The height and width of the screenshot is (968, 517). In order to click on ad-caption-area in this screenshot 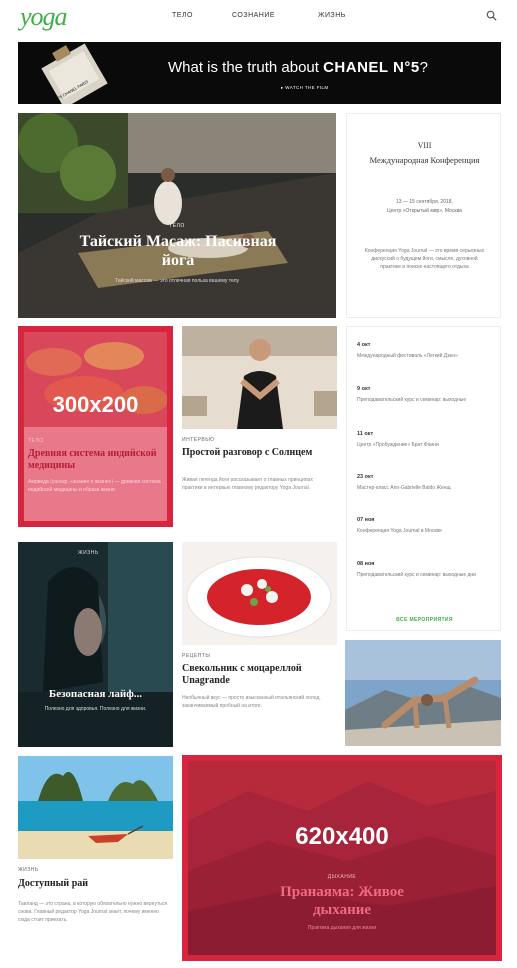, I will do `click(95, 474)`.